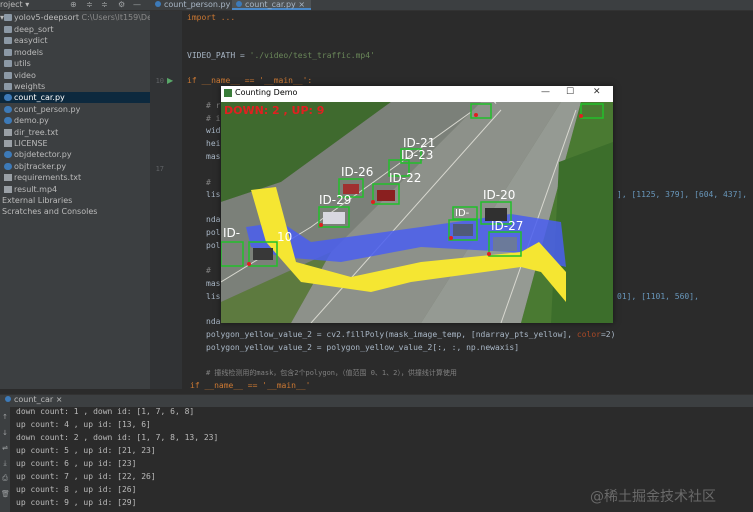  What do you see at coordinates (249, 80) in the screenshot?
I see `code-if-main: if __name__ == '__main__':` at bounding box center [249, 80].